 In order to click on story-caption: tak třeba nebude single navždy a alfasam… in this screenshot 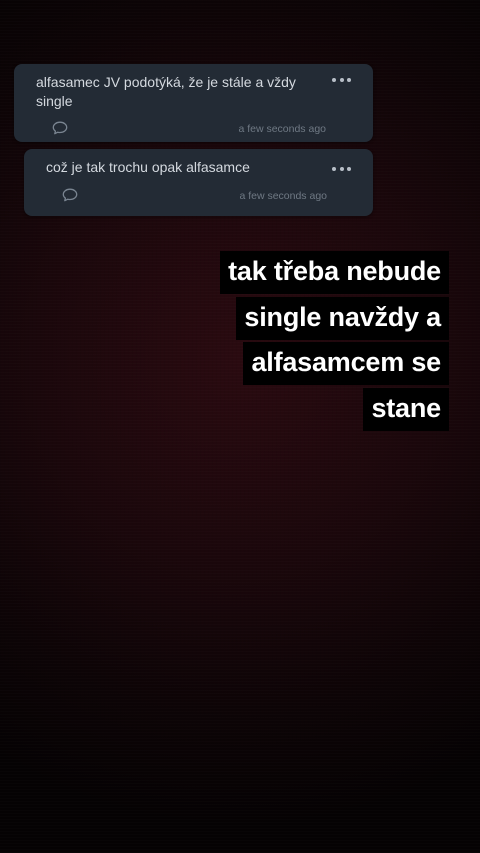, I will do `click(319, 340)`.